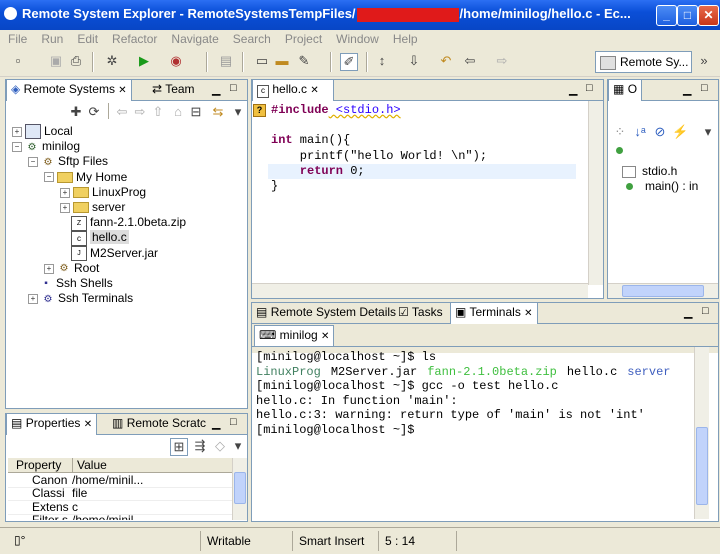 This screenshot has width=720, height=554. I want to click on tree-item: Zfann-2.1.0beta.zip, so click(123, 223).